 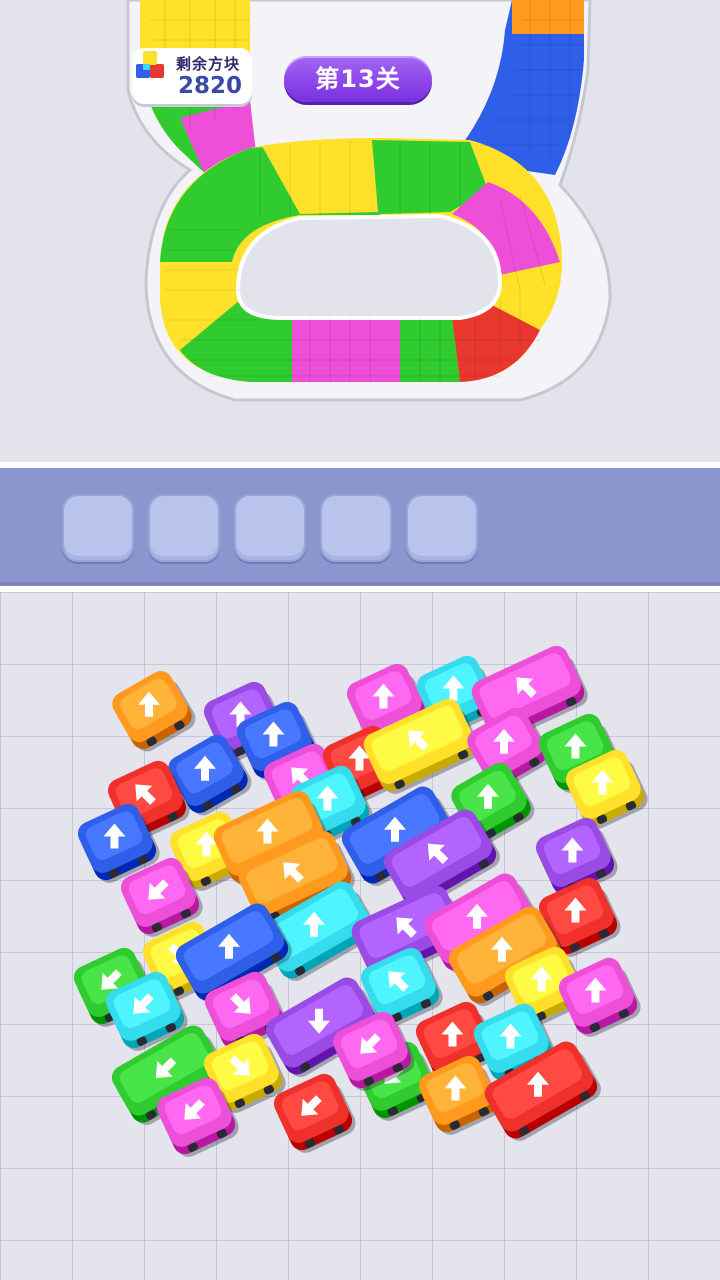 I want to click on blocks-remaining-counter: 剩余方块 2820, so click(x=192, y=76).